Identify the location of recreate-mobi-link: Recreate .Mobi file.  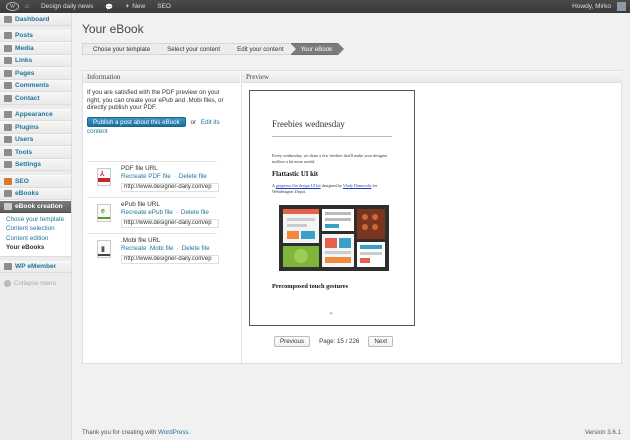
(147, 248).